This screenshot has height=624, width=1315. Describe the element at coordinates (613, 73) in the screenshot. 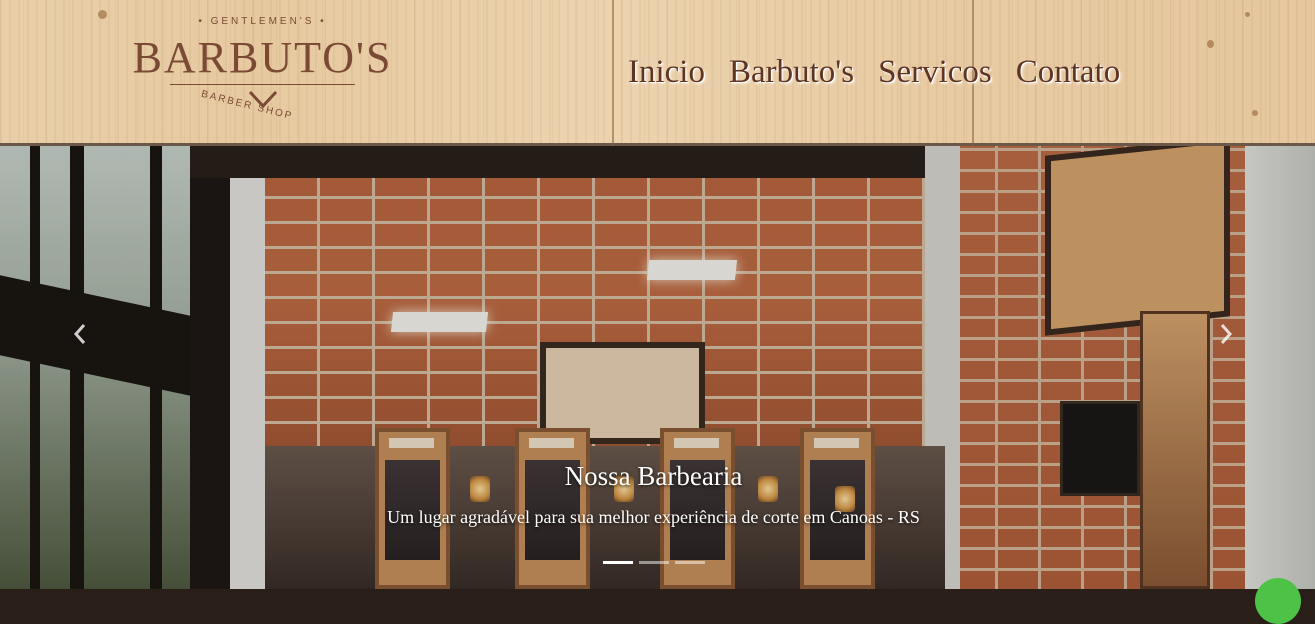

I see `wood-plank-seam` at that location.